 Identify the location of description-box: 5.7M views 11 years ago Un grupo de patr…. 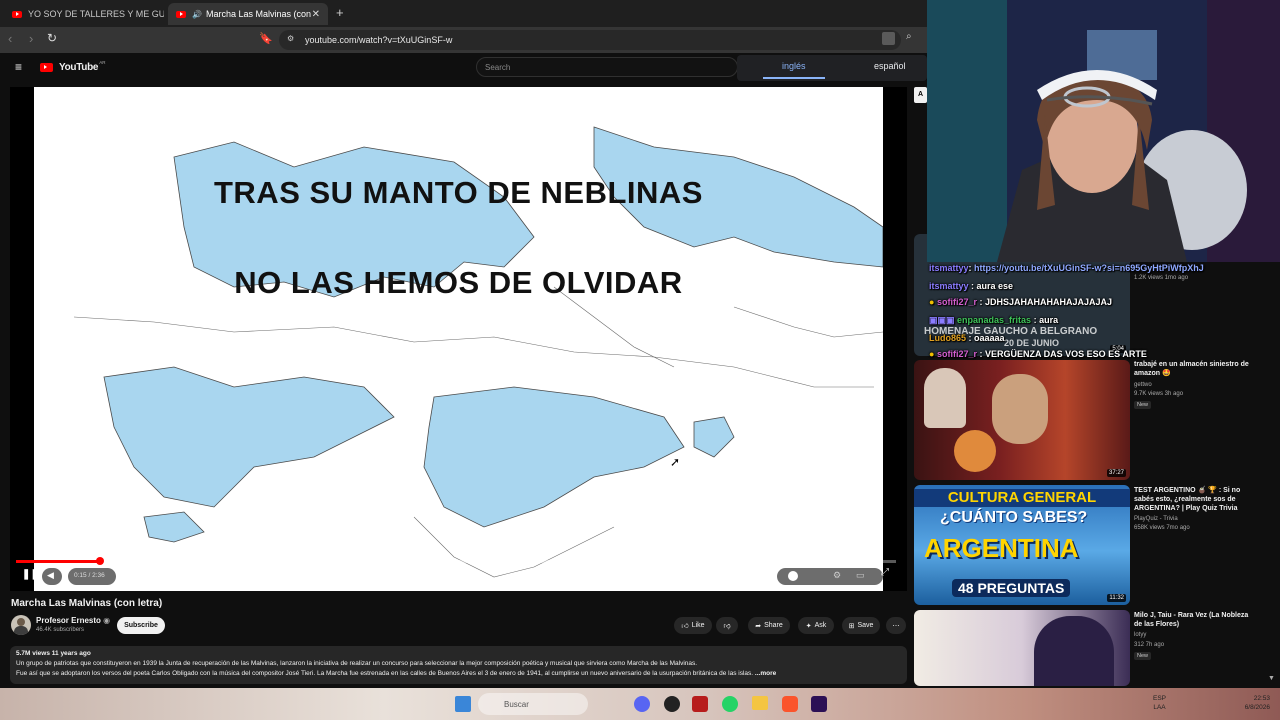
(458, 665).